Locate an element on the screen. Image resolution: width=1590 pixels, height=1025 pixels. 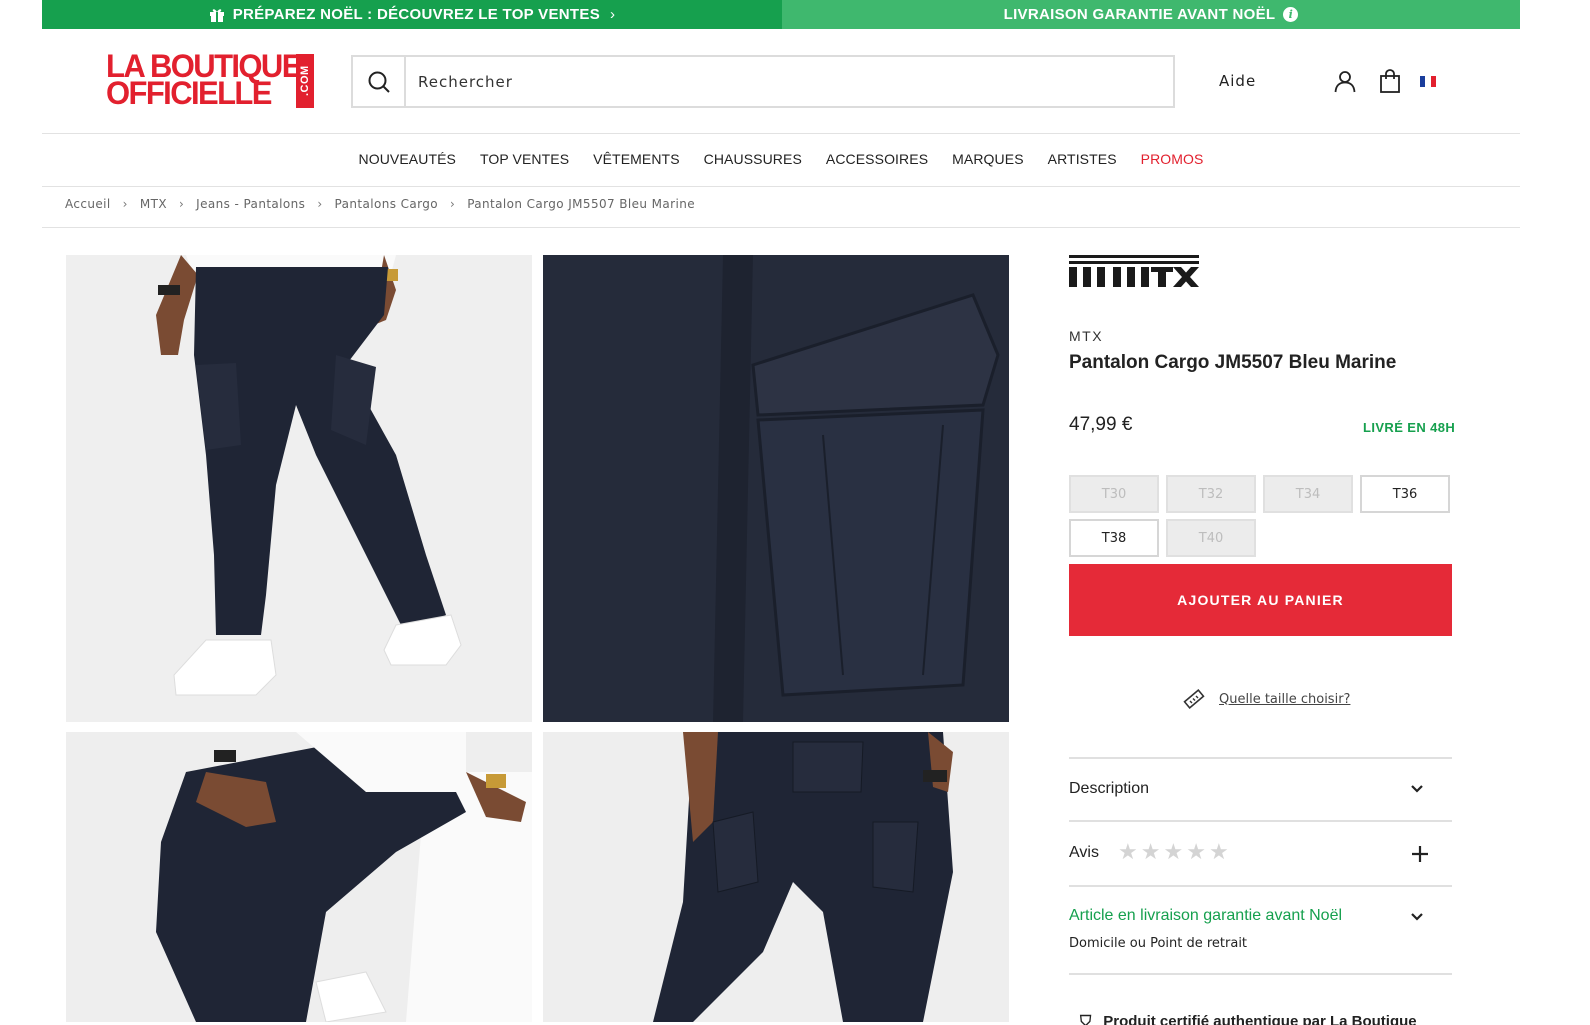
delivery-badge: LIVRÉ EN 48H is located at coordinates (1409, 427).